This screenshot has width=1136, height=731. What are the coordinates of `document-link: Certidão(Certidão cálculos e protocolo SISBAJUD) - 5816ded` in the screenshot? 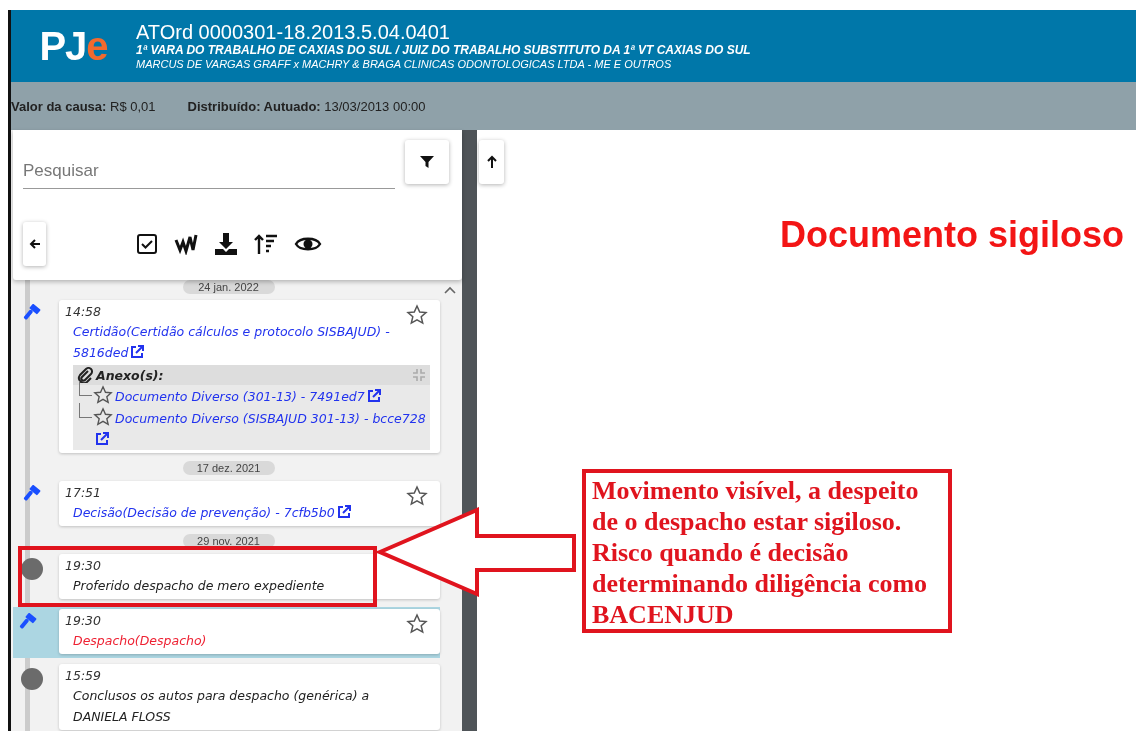 It's located at (247, 342).